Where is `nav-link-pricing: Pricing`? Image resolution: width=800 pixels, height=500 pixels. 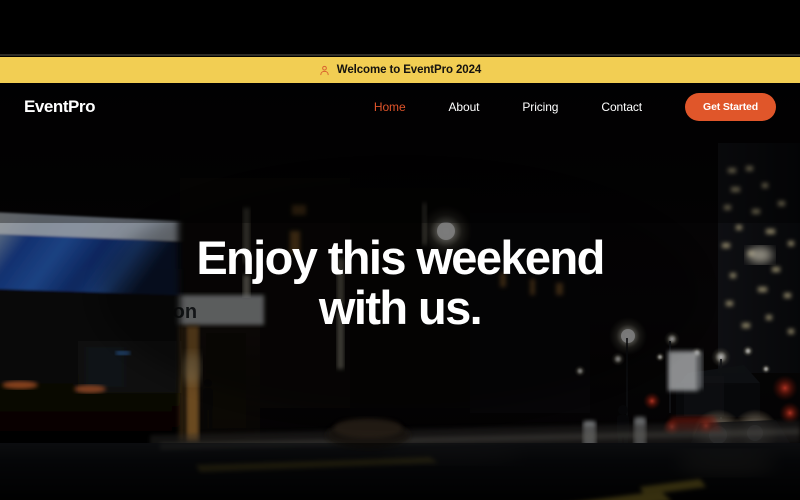
nav-link-pricing: Pricing is located at coordinates (540, 107).